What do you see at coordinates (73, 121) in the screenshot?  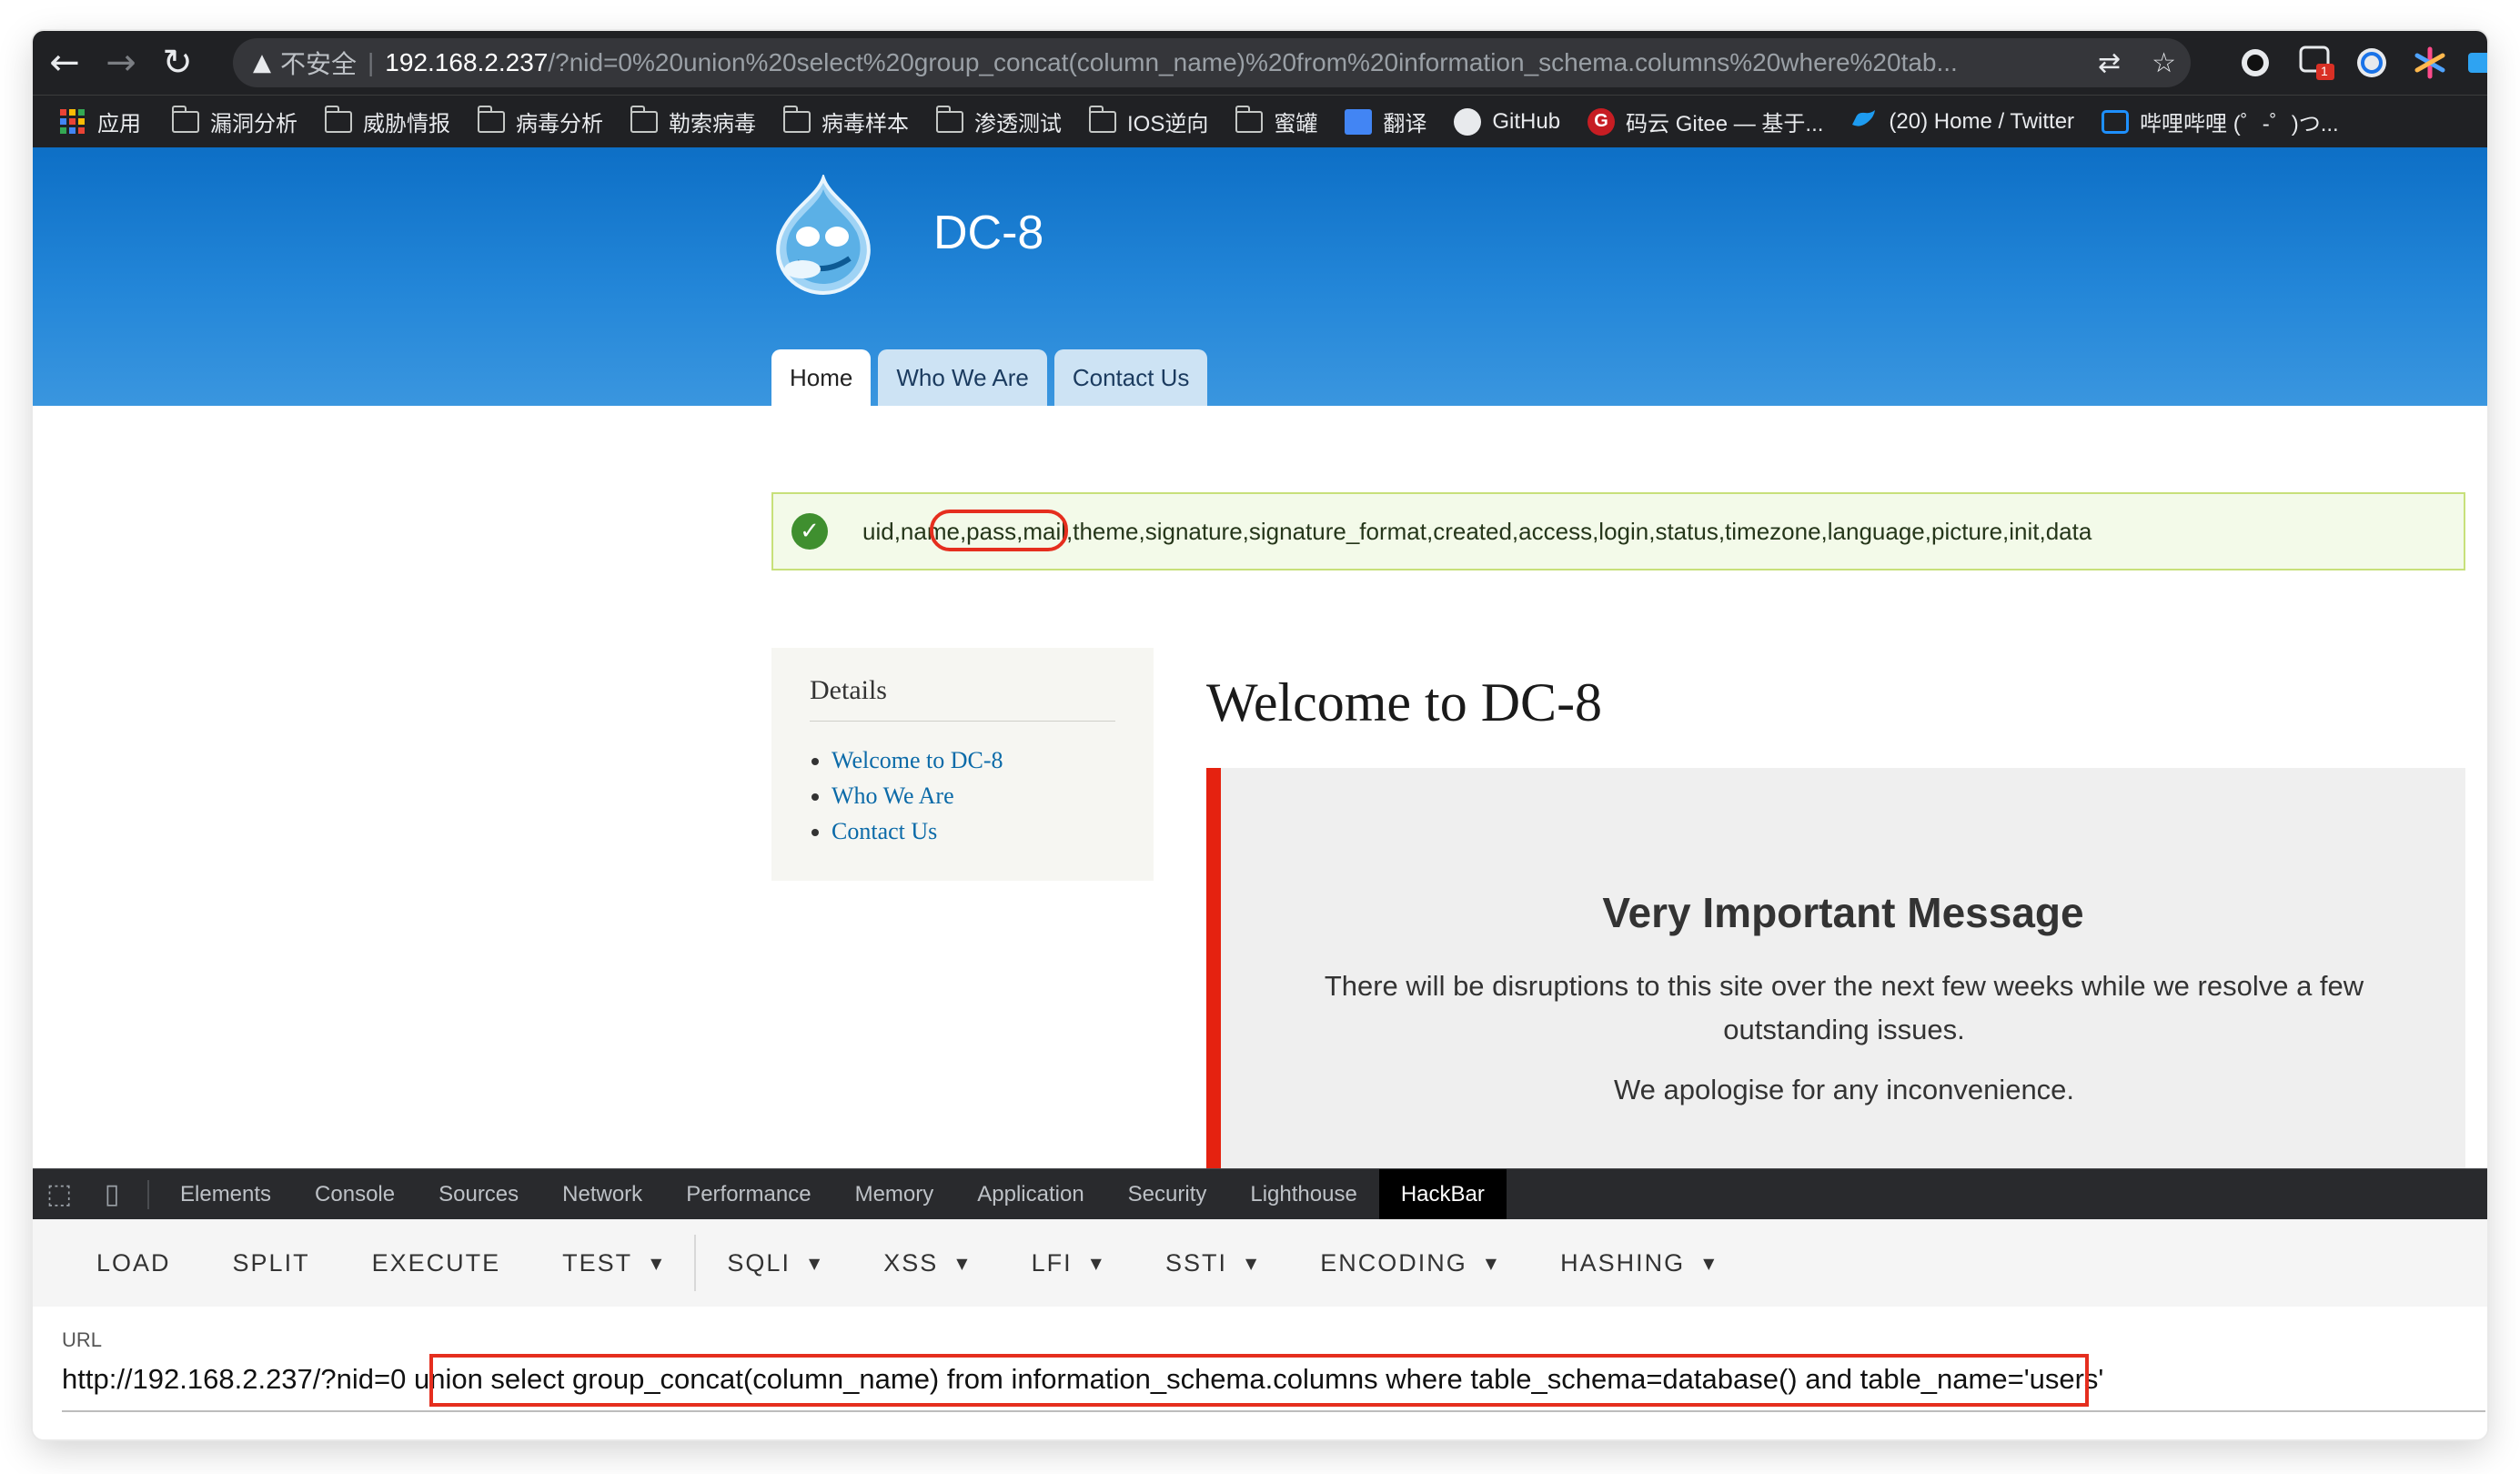 I see `apps-grid-icon` at bounding box center [73, 121].